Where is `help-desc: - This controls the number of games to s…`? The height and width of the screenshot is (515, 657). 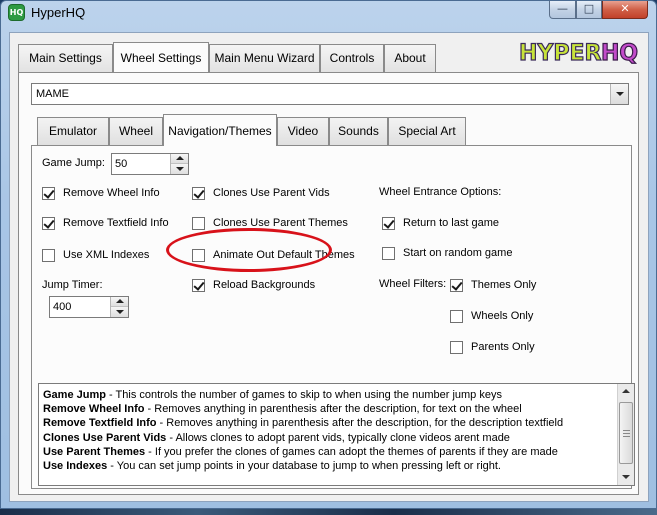 help-desc: - This controls the number of games to s… is located at coordinates (303, 395).